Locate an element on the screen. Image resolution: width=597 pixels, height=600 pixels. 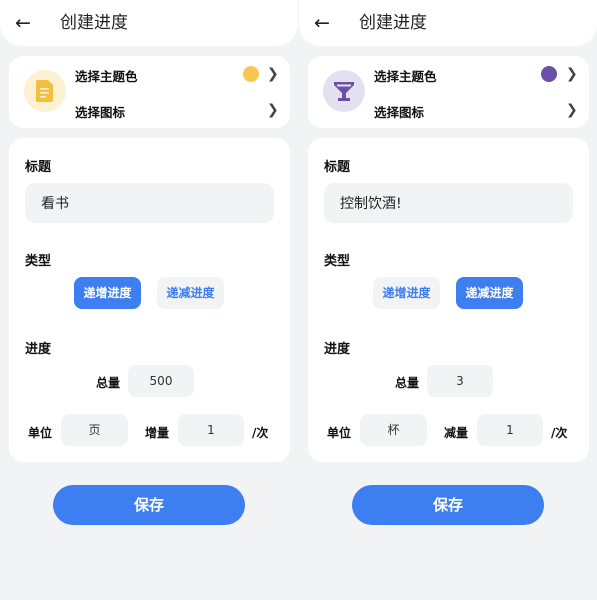
step-label: 减量 is located at coordinates (456, 433).